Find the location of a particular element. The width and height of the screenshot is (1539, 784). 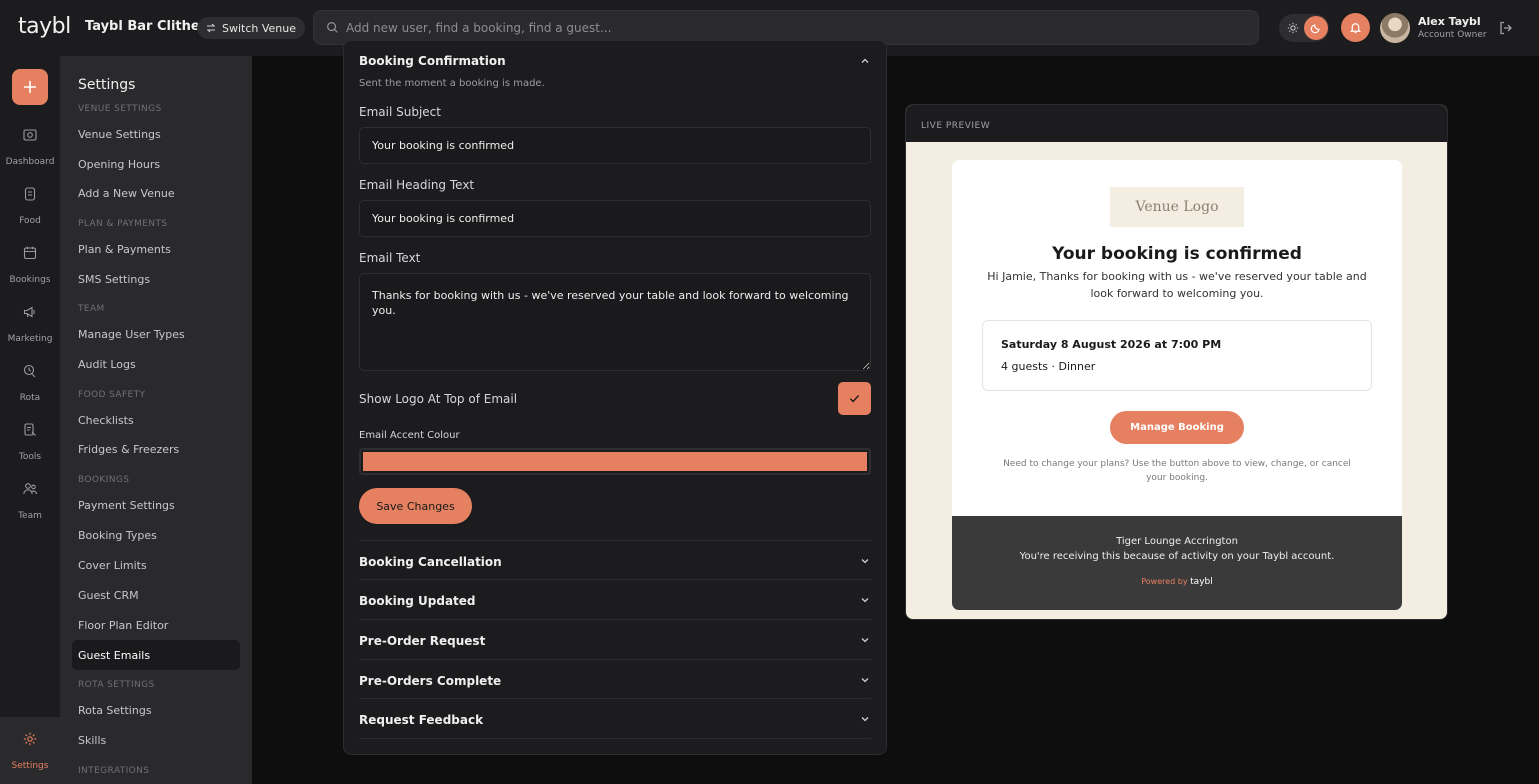

sidebar-item-guest-crm: Guest CRM is located at coordinates (108, 595).